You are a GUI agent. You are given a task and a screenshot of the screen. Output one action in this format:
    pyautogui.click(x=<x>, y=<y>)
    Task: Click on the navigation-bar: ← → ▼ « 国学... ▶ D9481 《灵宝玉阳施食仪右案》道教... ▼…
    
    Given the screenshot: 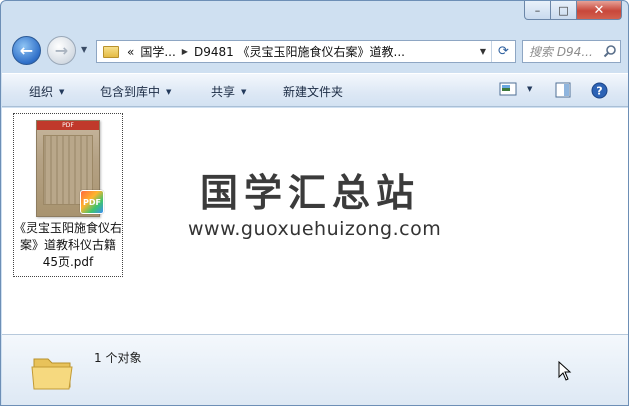 What is the action you would take?
    pyautogui.click(x=314, y=49)
    